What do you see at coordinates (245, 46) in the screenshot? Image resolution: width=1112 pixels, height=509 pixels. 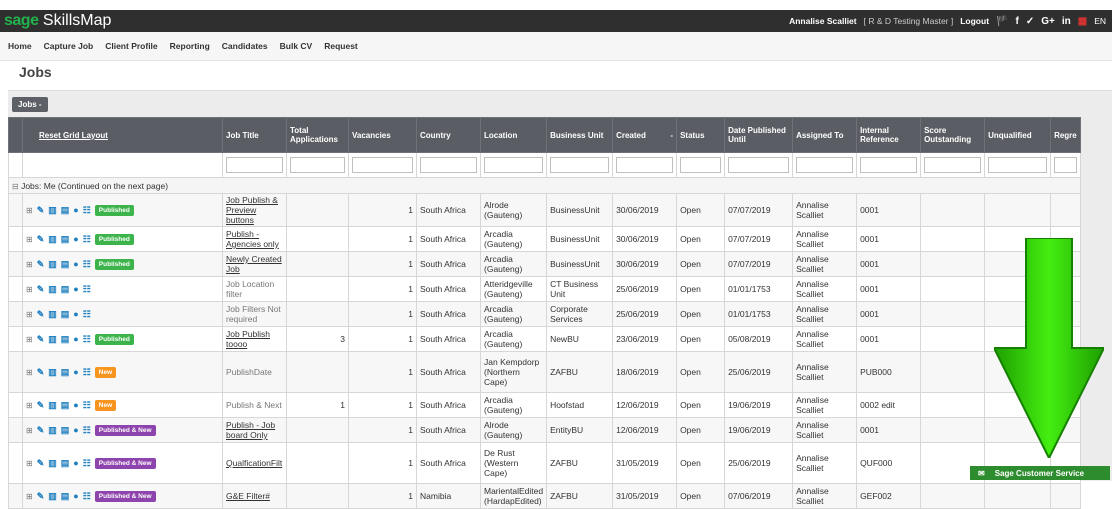 I see `nav-item-candidates: Candidates` at bounding box center [245, 46].